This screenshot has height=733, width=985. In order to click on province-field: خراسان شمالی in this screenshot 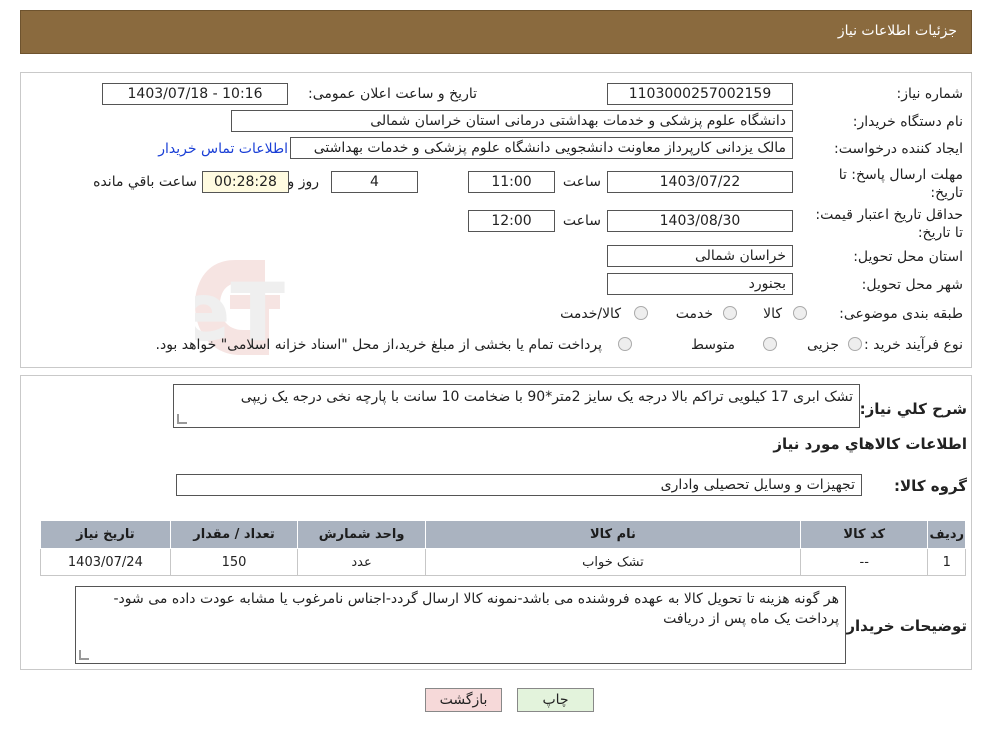, I will do `click(700, 256)`.